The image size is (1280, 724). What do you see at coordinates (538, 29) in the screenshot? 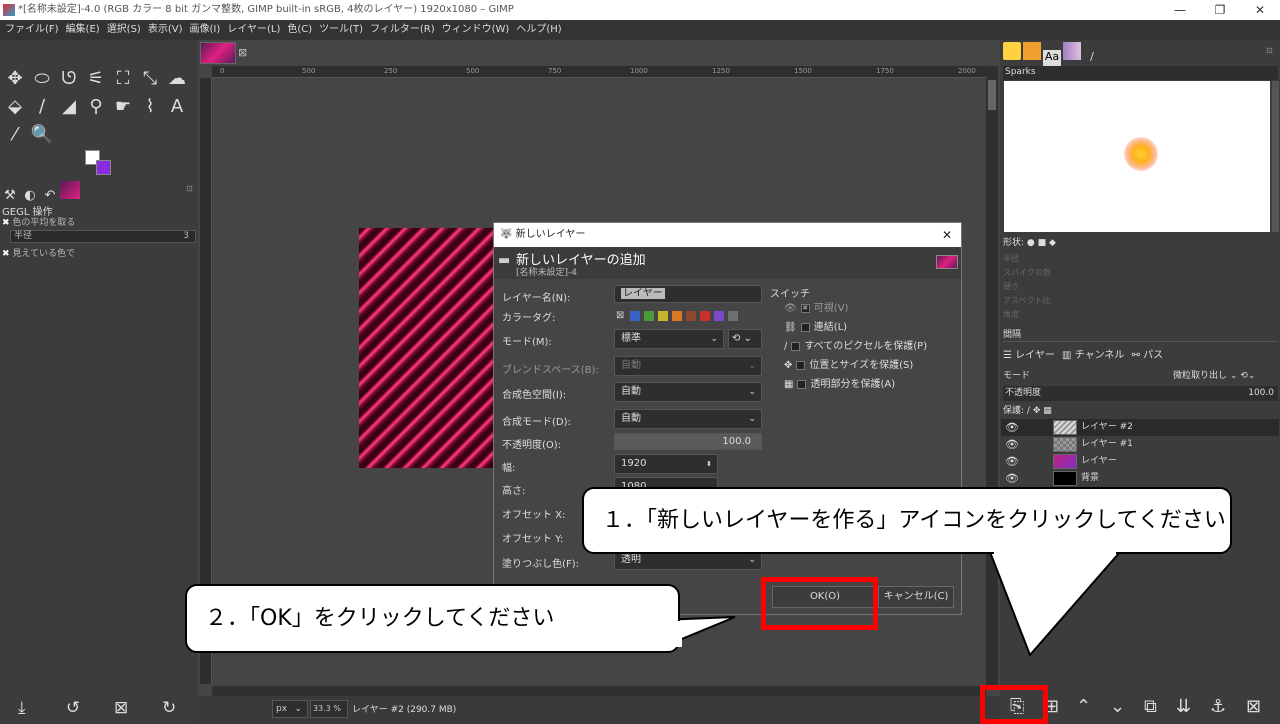
I see `menu-help: ヘルプ(H)` at bounding box center [538, 29].